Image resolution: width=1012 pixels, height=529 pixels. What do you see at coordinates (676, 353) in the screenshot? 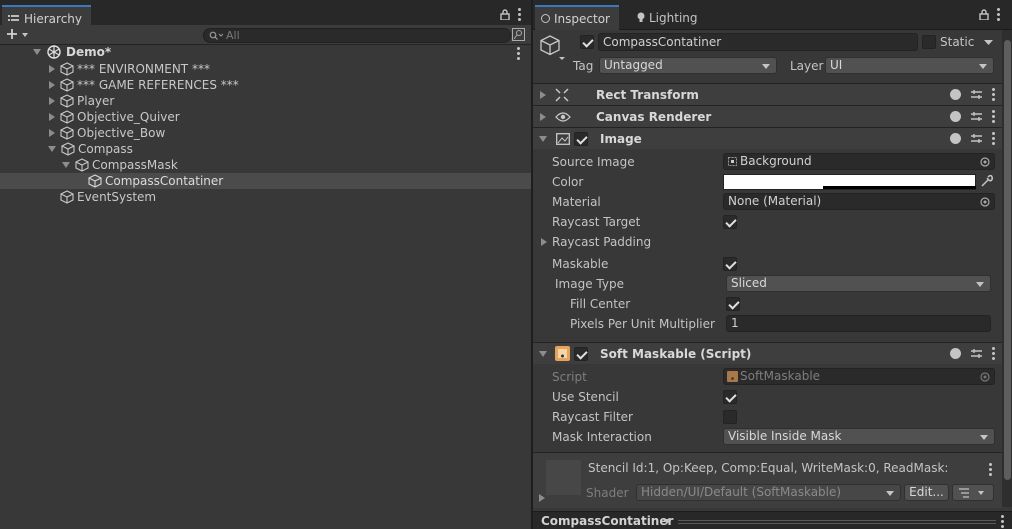
I see `component-title: Soft Maskable (Script)` at bounding box center [676, 353].